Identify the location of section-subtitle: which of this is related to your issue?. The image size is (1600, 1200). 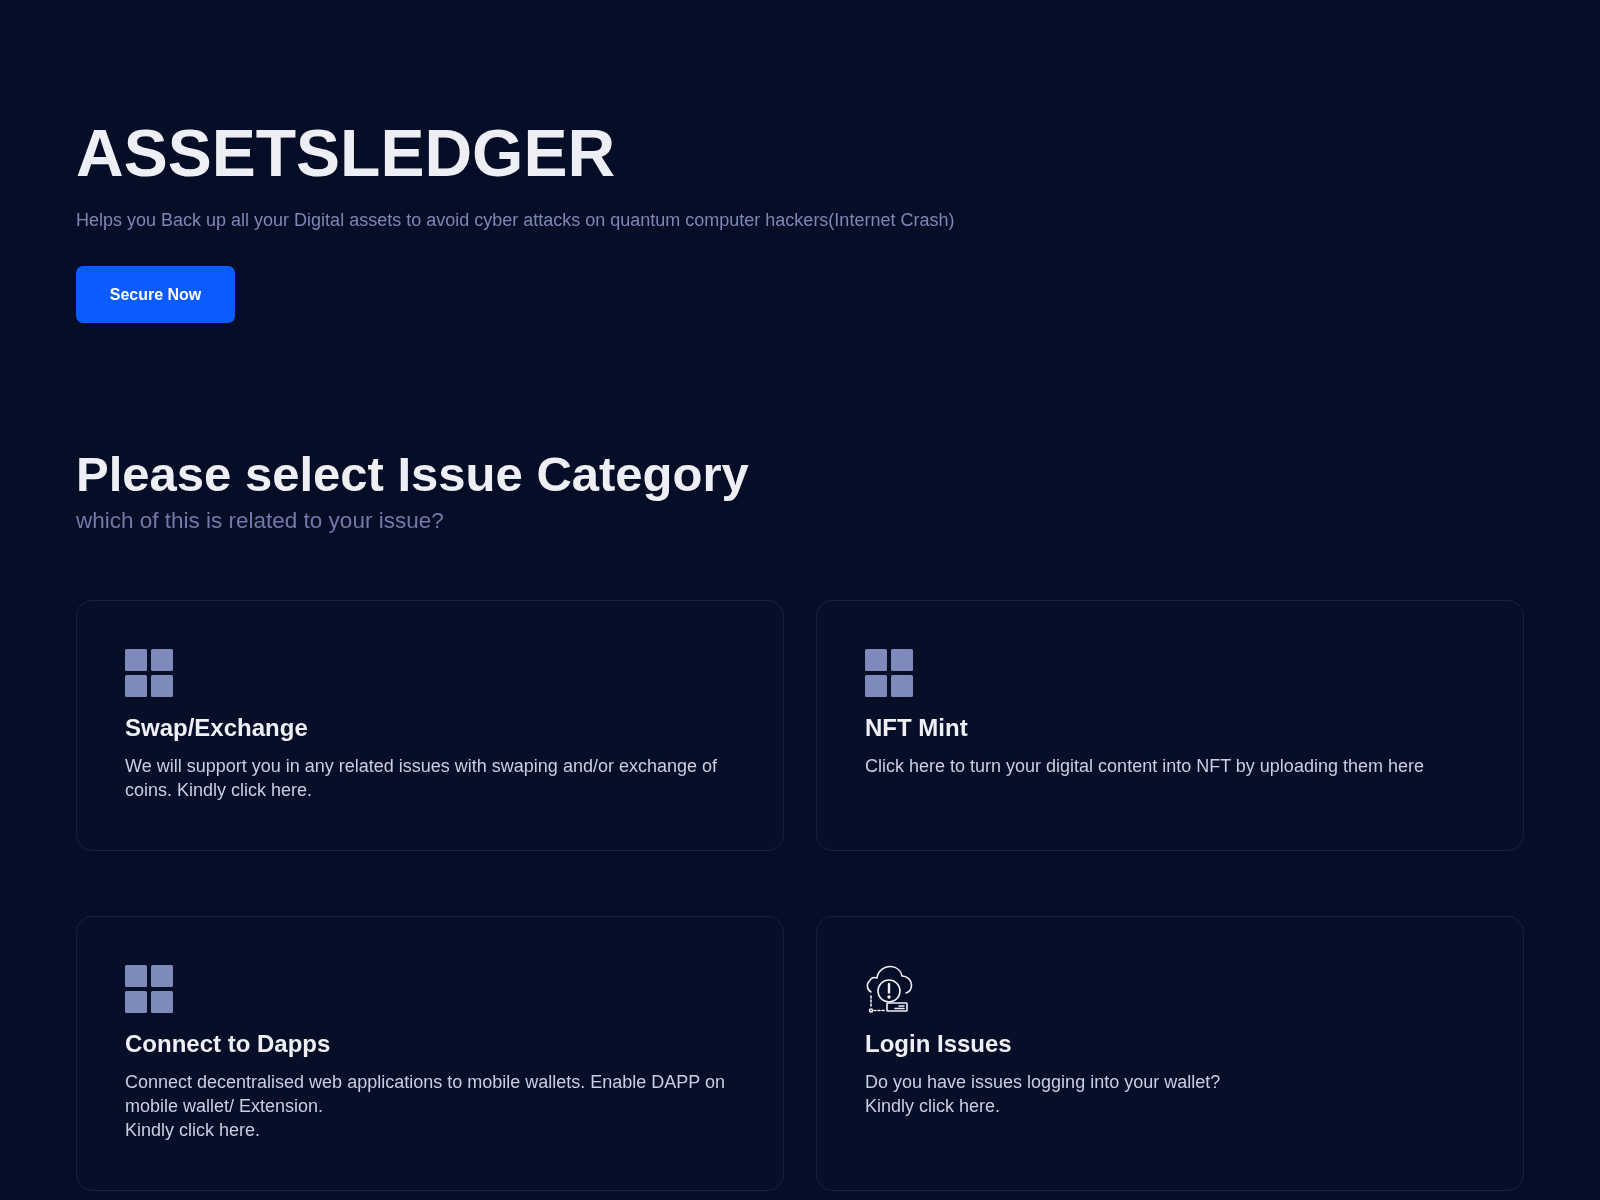
(260, 521).